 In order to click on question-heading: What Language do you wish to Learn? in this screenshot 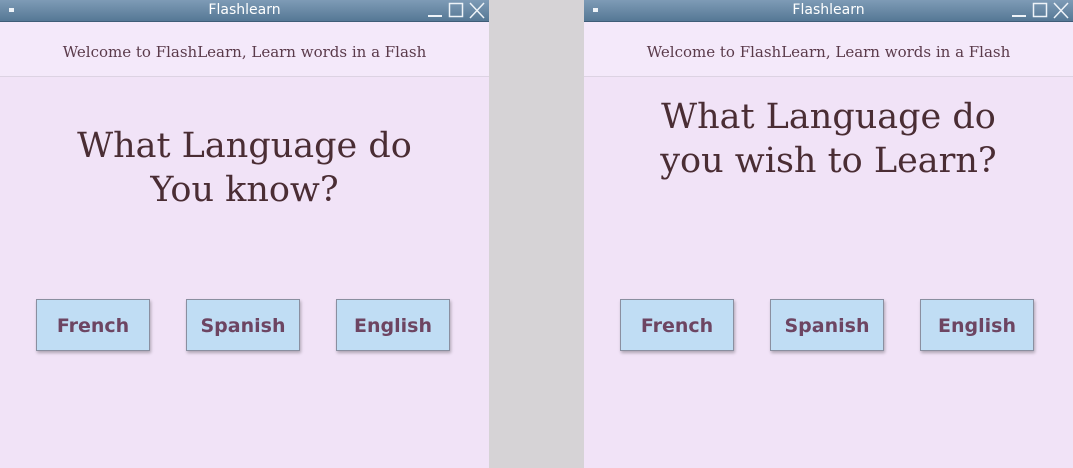, I will do `click(828, 139)`.